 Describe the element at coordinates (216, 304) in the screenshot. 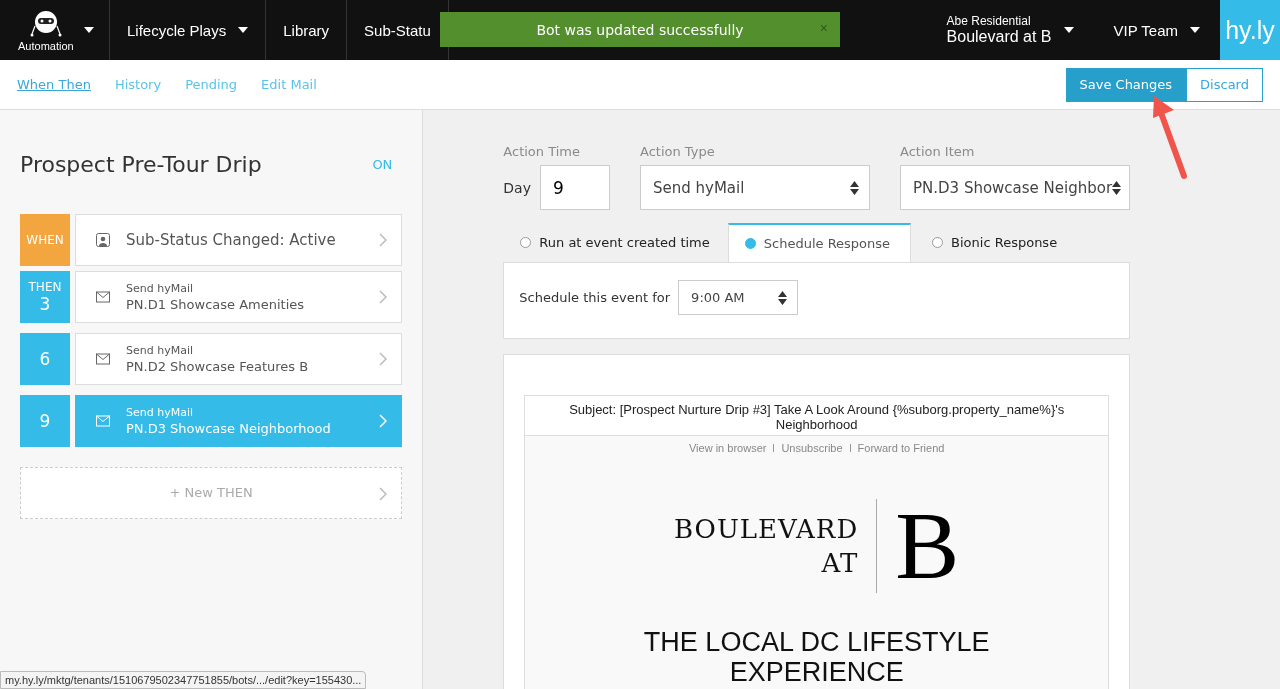

I see `step-name: PN.D1 Showcase Amenities` at that location.